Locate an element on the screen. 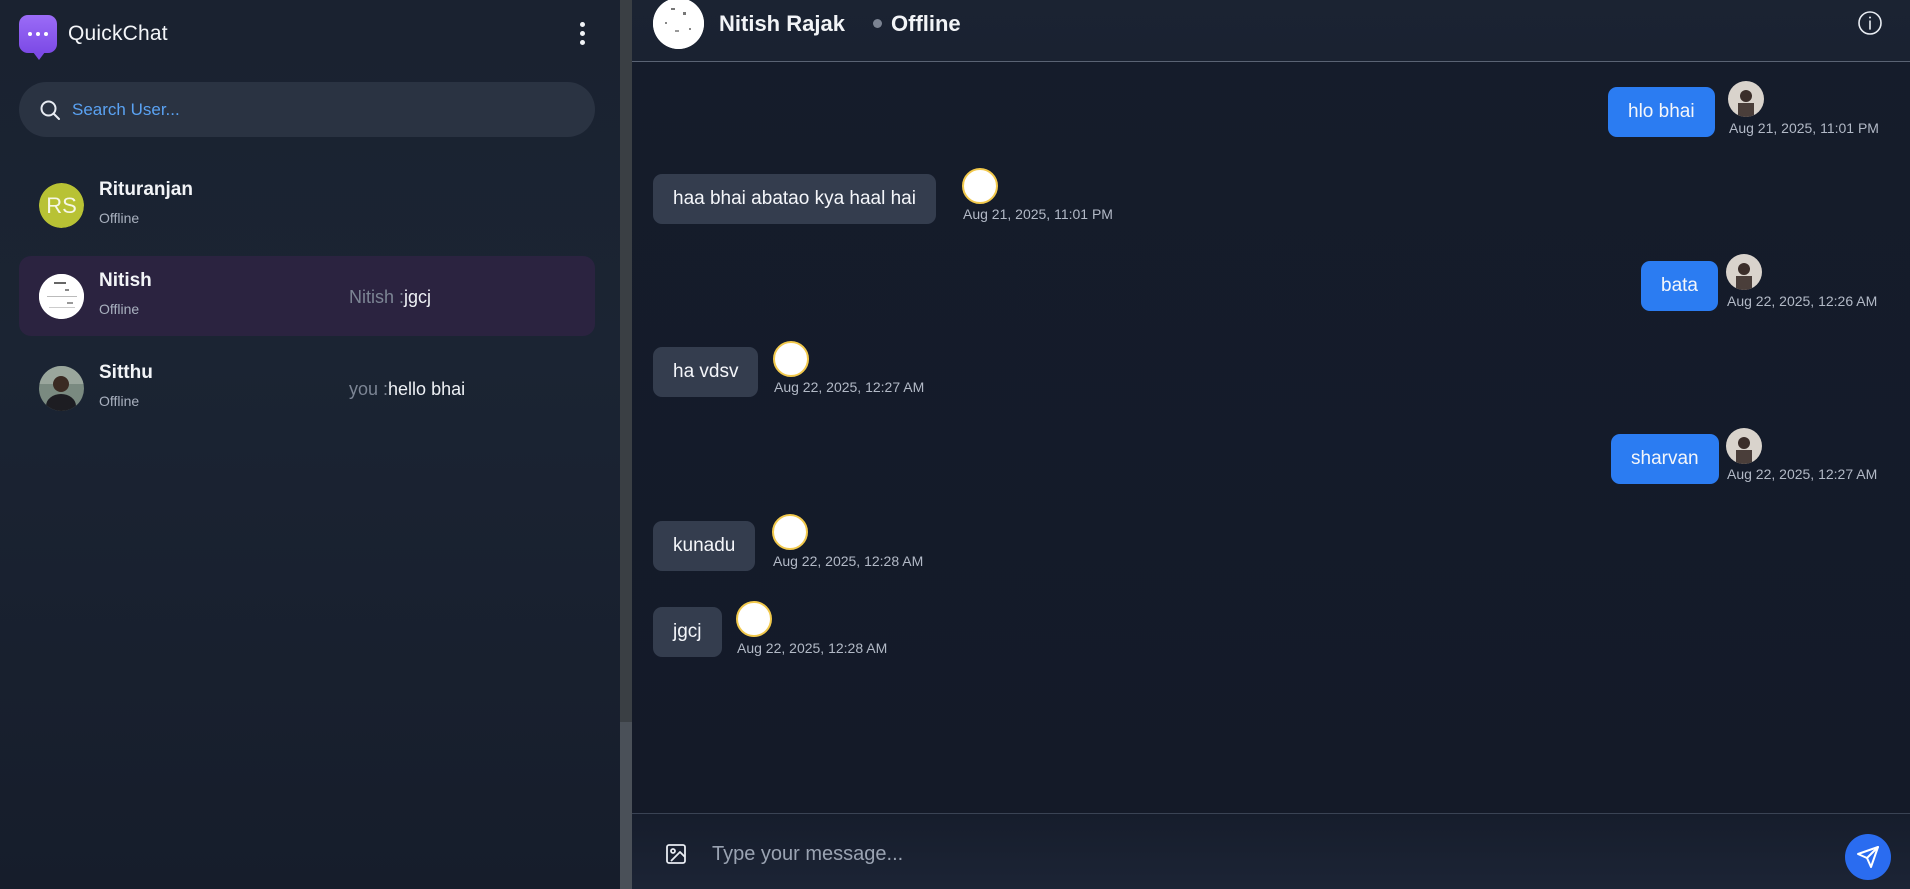 The height and width of the screenshot is (889, 1910). message-composer is located at coordinates (1271, 851).